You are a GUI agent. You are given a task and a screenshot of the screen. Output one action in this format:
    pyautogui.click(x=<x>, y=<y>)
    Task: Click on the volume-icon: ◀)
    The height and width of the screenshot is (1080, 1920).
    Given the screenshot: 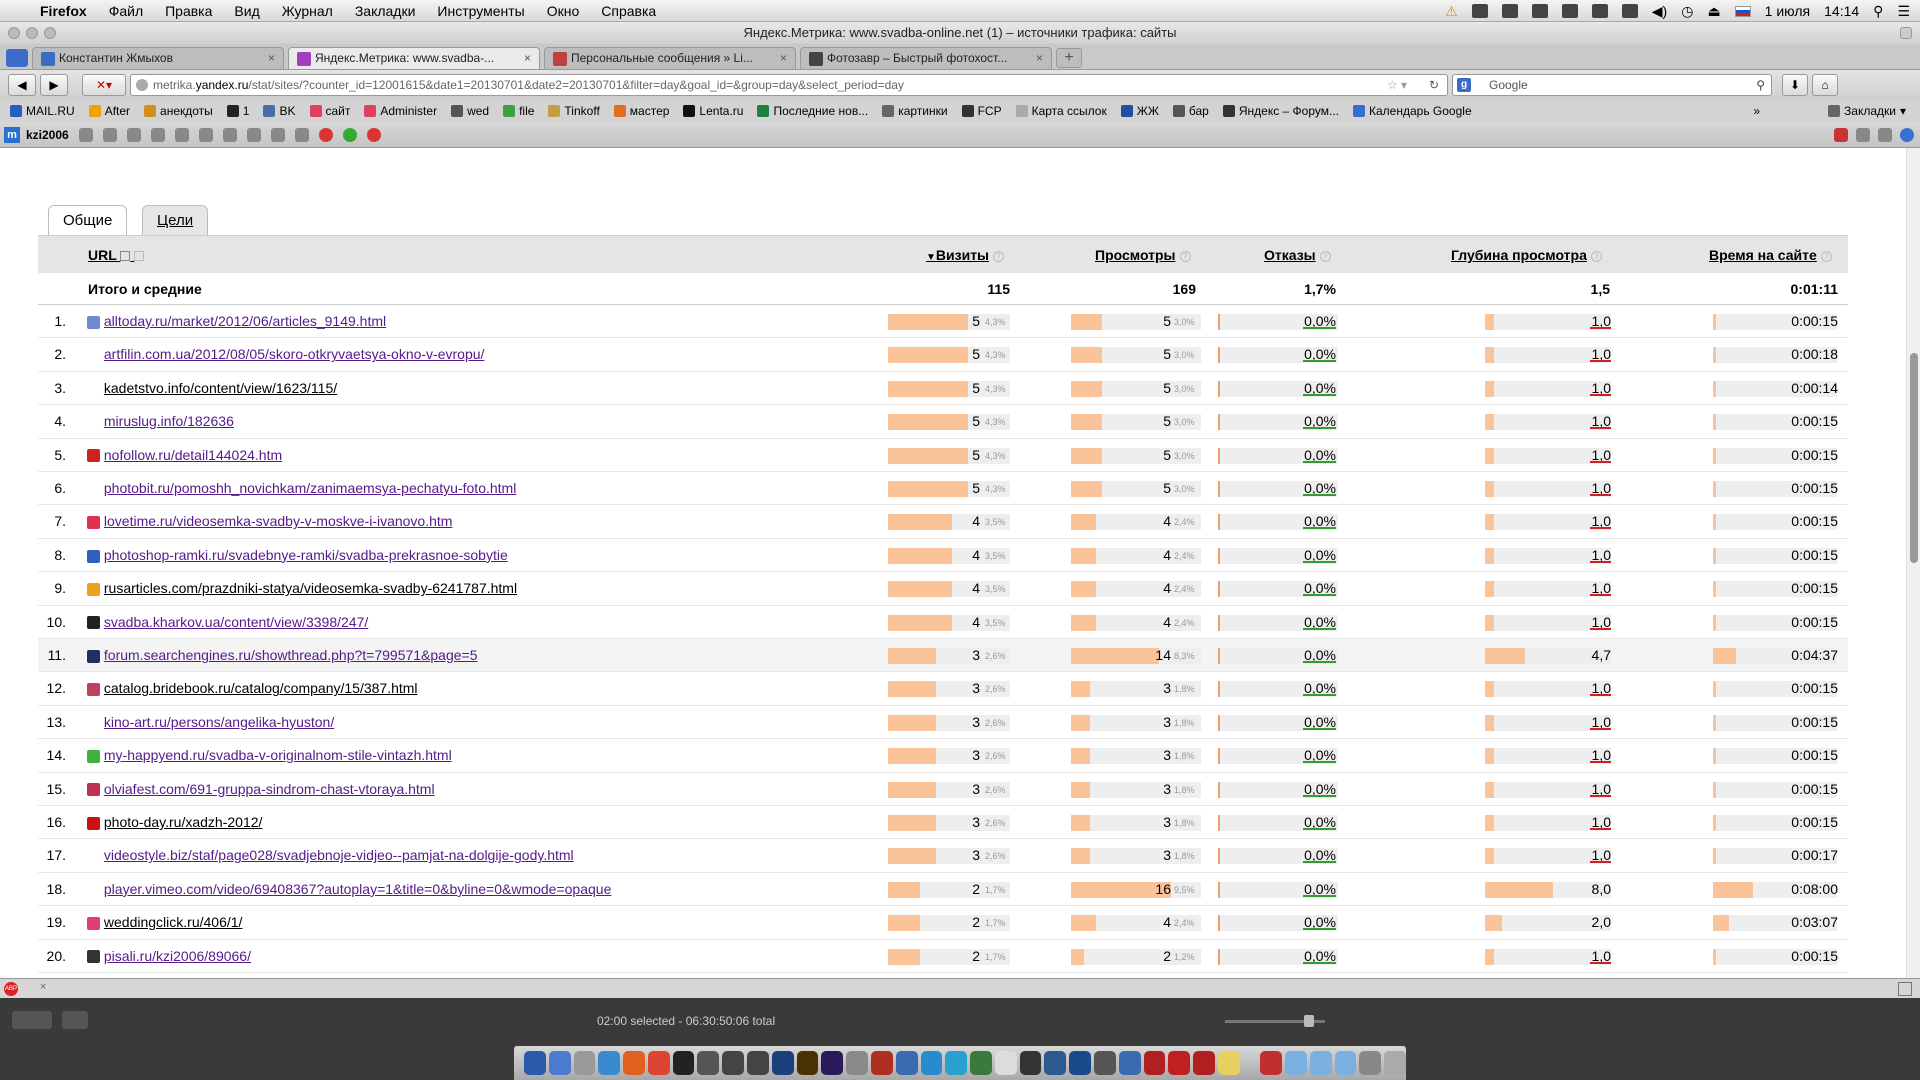 What is the action you would take?
    pyautogui.click(x=1659, y=11)
    